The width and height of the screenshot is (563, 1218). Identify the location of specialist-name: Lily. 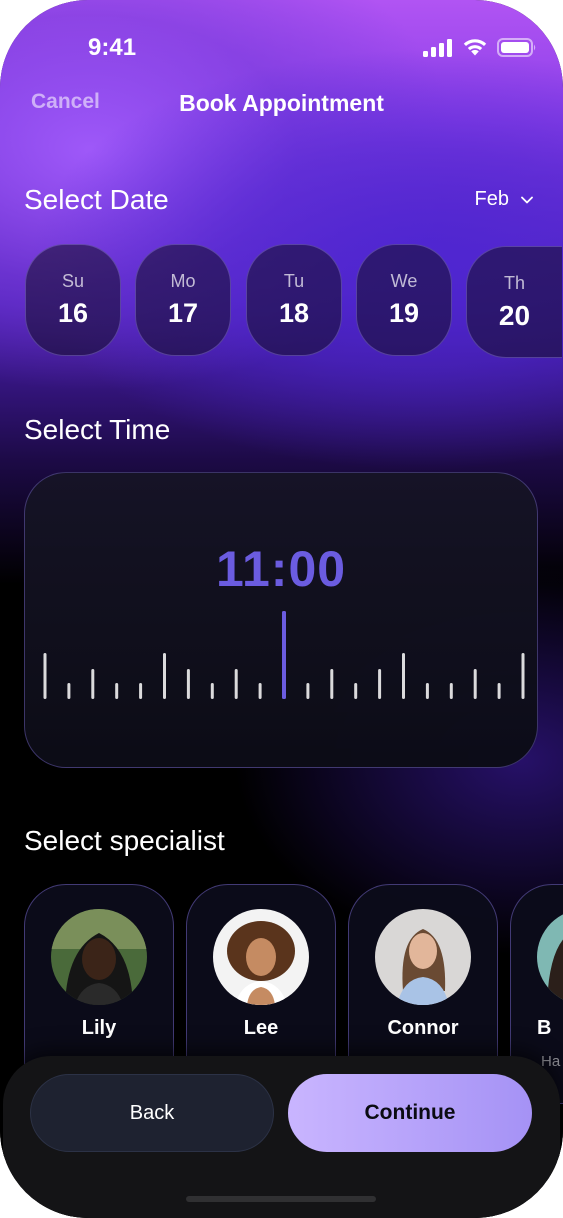
(99, 1028).